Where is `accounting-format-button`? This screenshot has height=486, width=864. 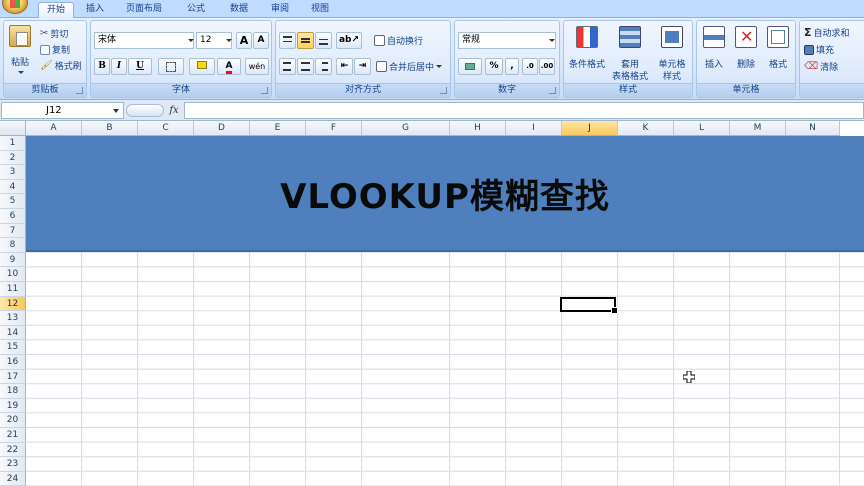
accounting-format-button is located at coordinates (470, 66).